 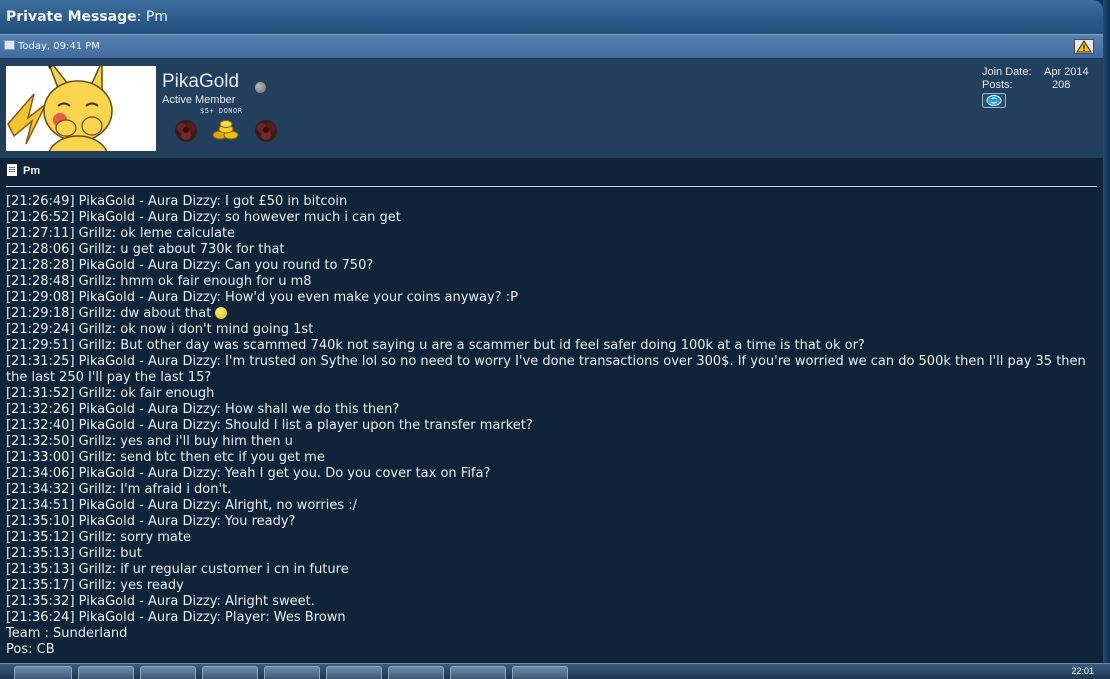 I want to click on start-button, so click(x=43, y=672).